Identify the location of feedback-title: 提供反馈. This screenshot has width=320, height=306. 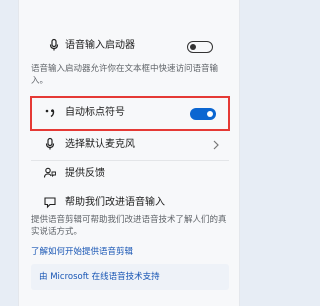
(85, 174).